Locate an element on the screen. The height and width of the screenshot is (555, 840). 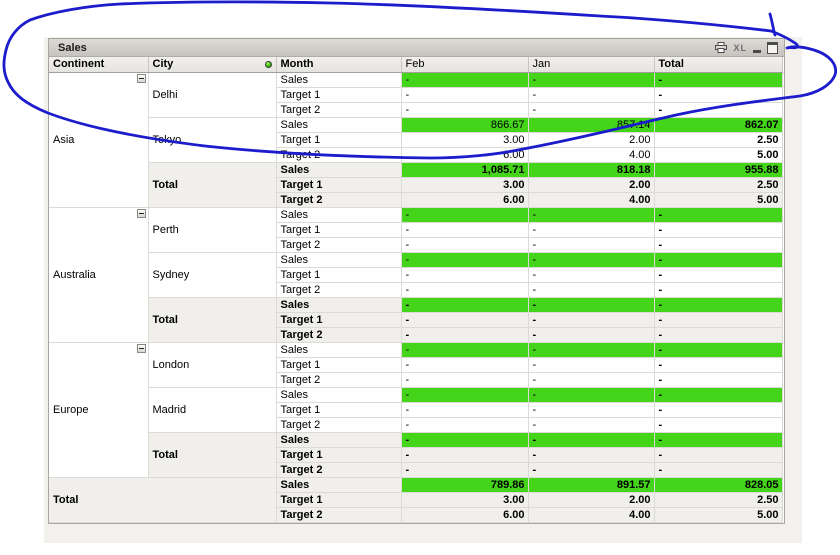
city-cell: Perth is located at coordinates (212, 230).